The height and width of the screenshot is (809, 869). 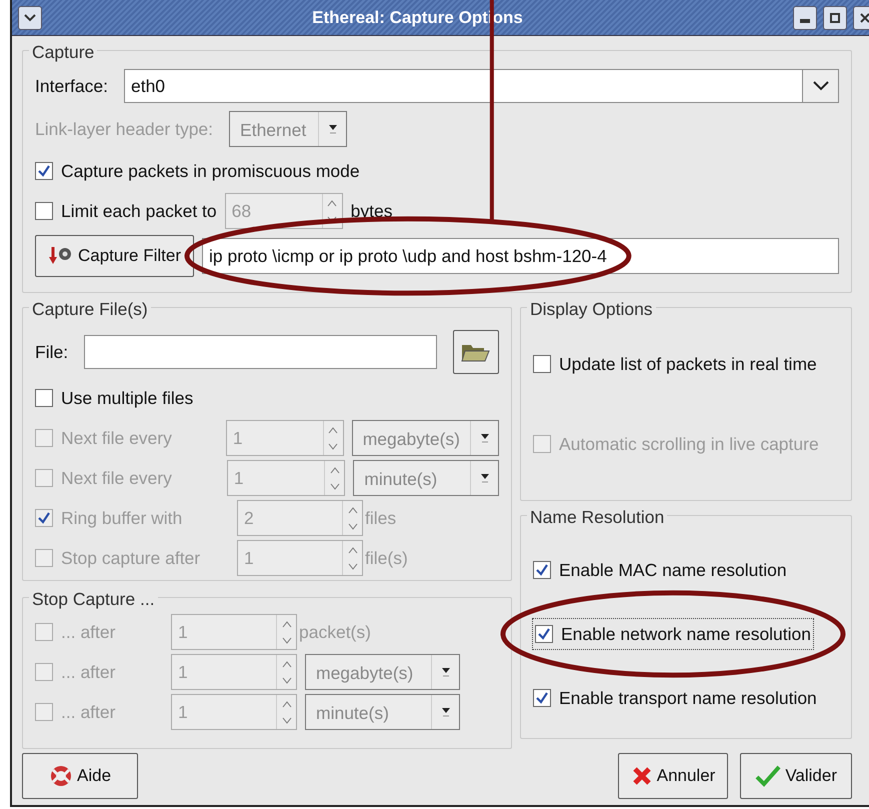 I want to click on cross-icon, so click(x=641, y=776).